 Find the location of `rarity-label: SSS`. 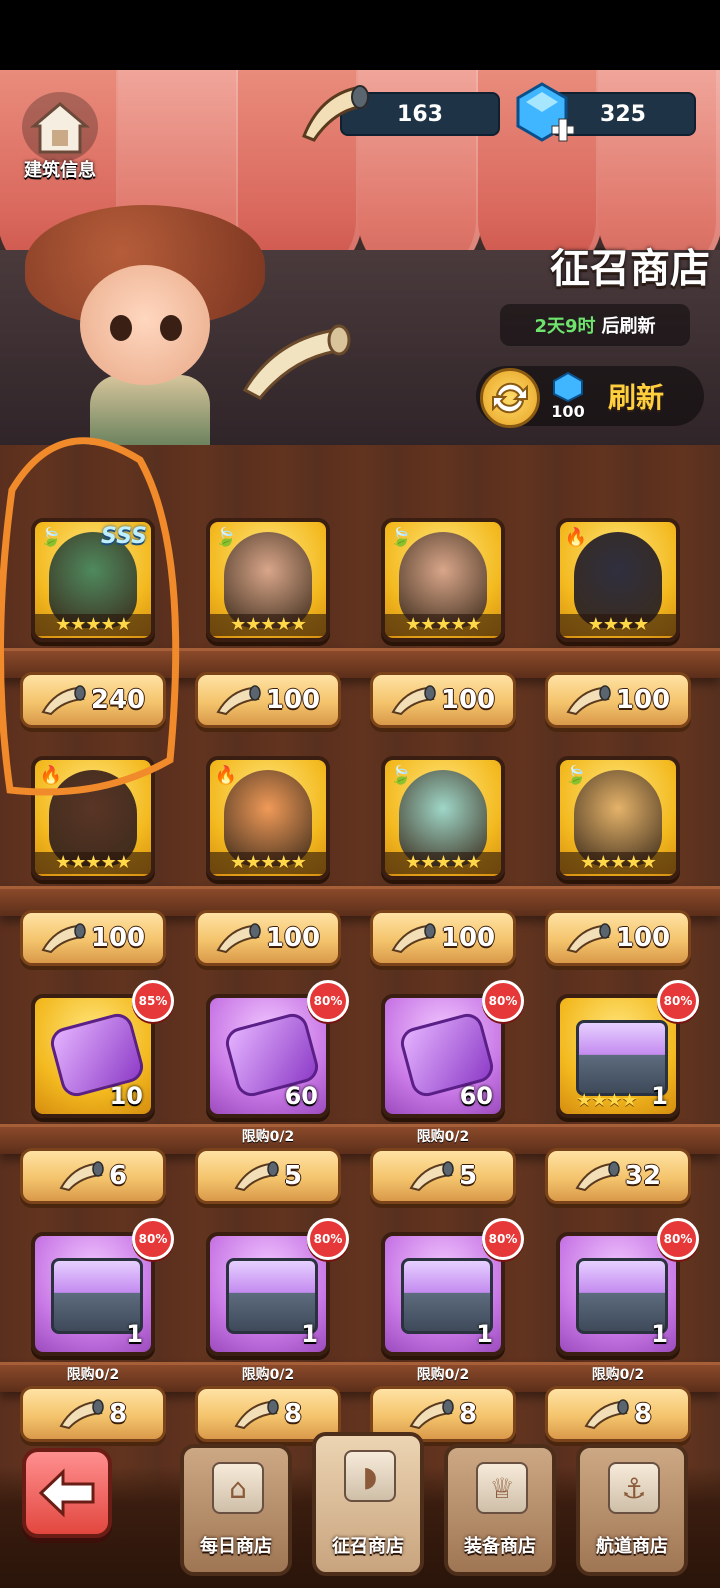

rarity-label: SSS is located at coordinates (124, 536).